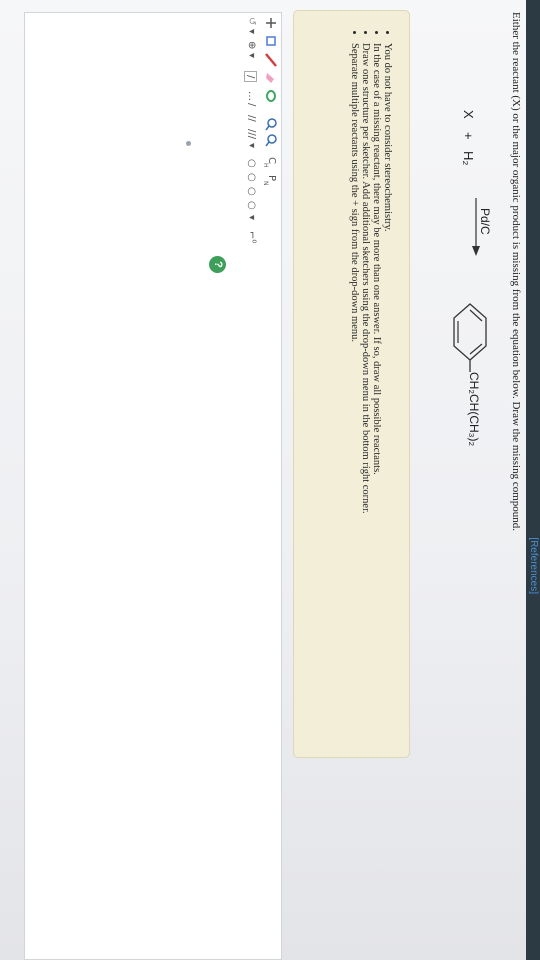 The image size is (540, 960). What do you see at coordinates (265, 165) in the screenshot?
I see `element-h-button: H` at bounding box center [265, 165].